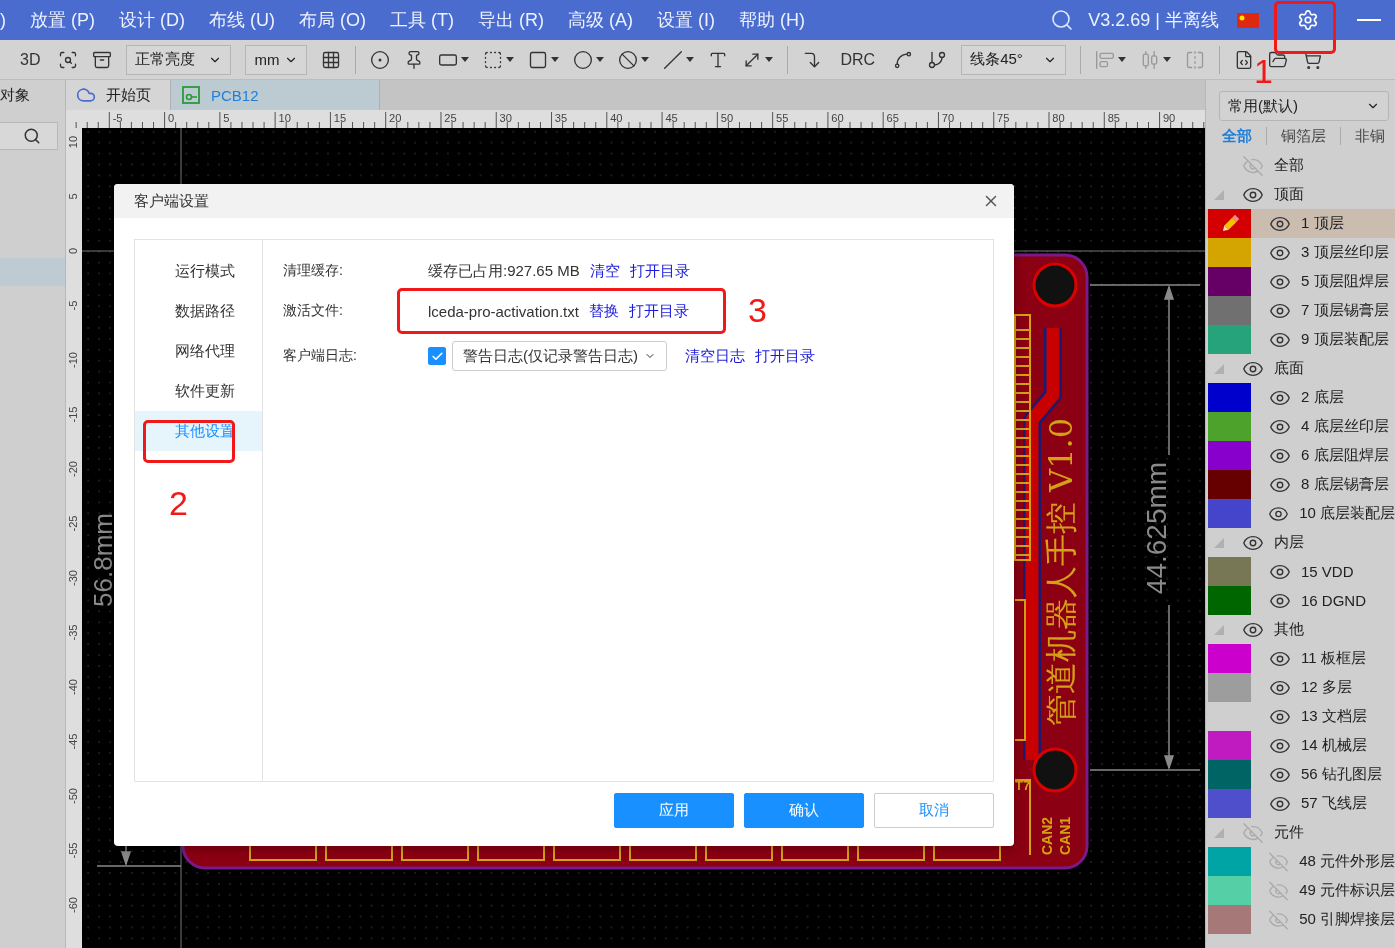  I want to click on drc-button: DRC, so click(858, 59).